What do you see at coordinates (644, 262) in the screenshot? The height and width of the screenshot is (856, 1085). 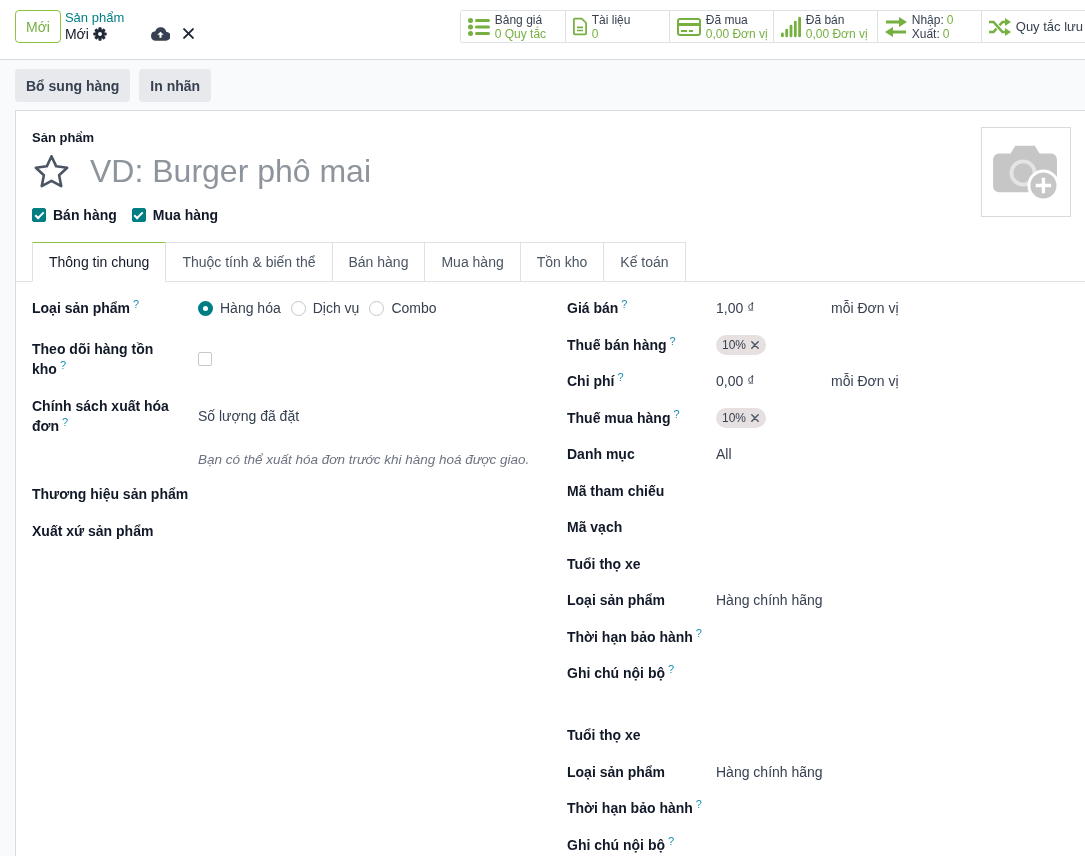 I see `tab: Kế toán` at bounding box center [644, 262].